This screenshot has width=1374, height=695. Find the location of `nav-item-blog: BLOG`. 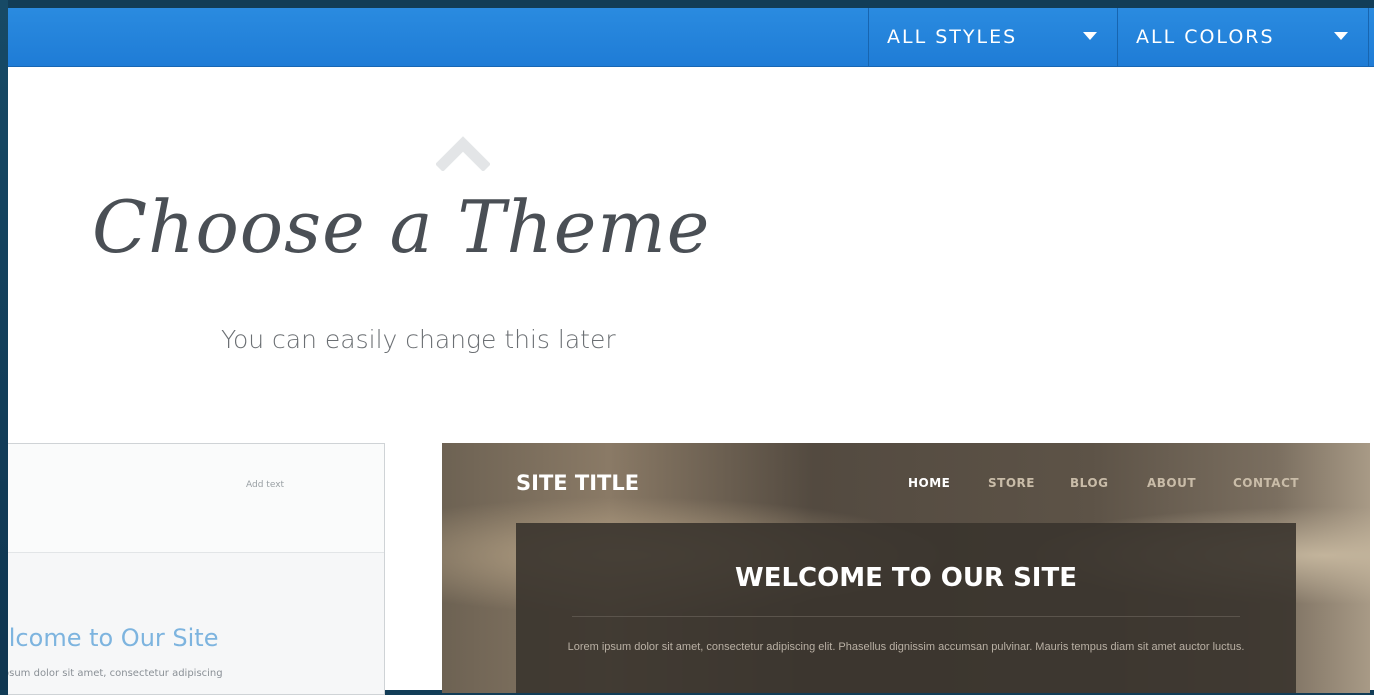

nav-item-blog: BLOG is located at coordinates (1089, 483).